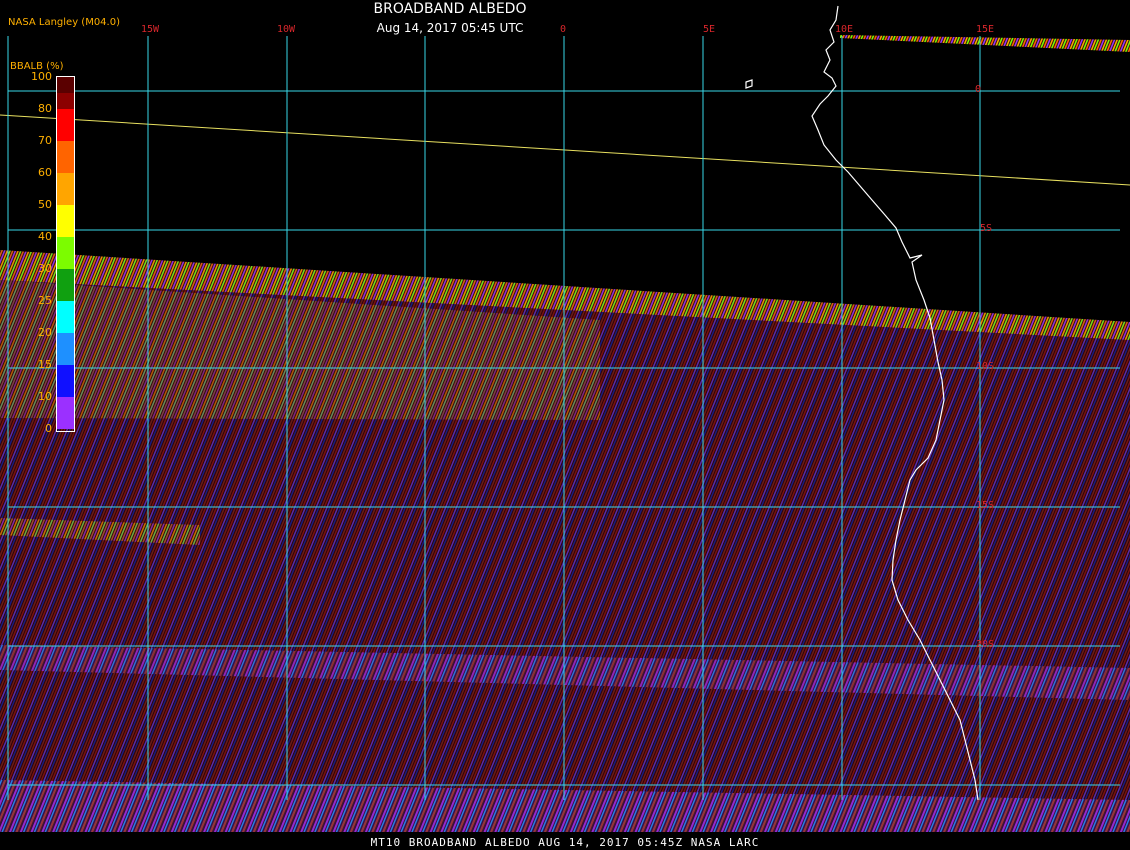 The height and width of the screenshot is (850, 1130). What do you see at coordinates (45, 268) in the screenshot?
I see `colorbar-label: 30` at bounding box center [45, 268].